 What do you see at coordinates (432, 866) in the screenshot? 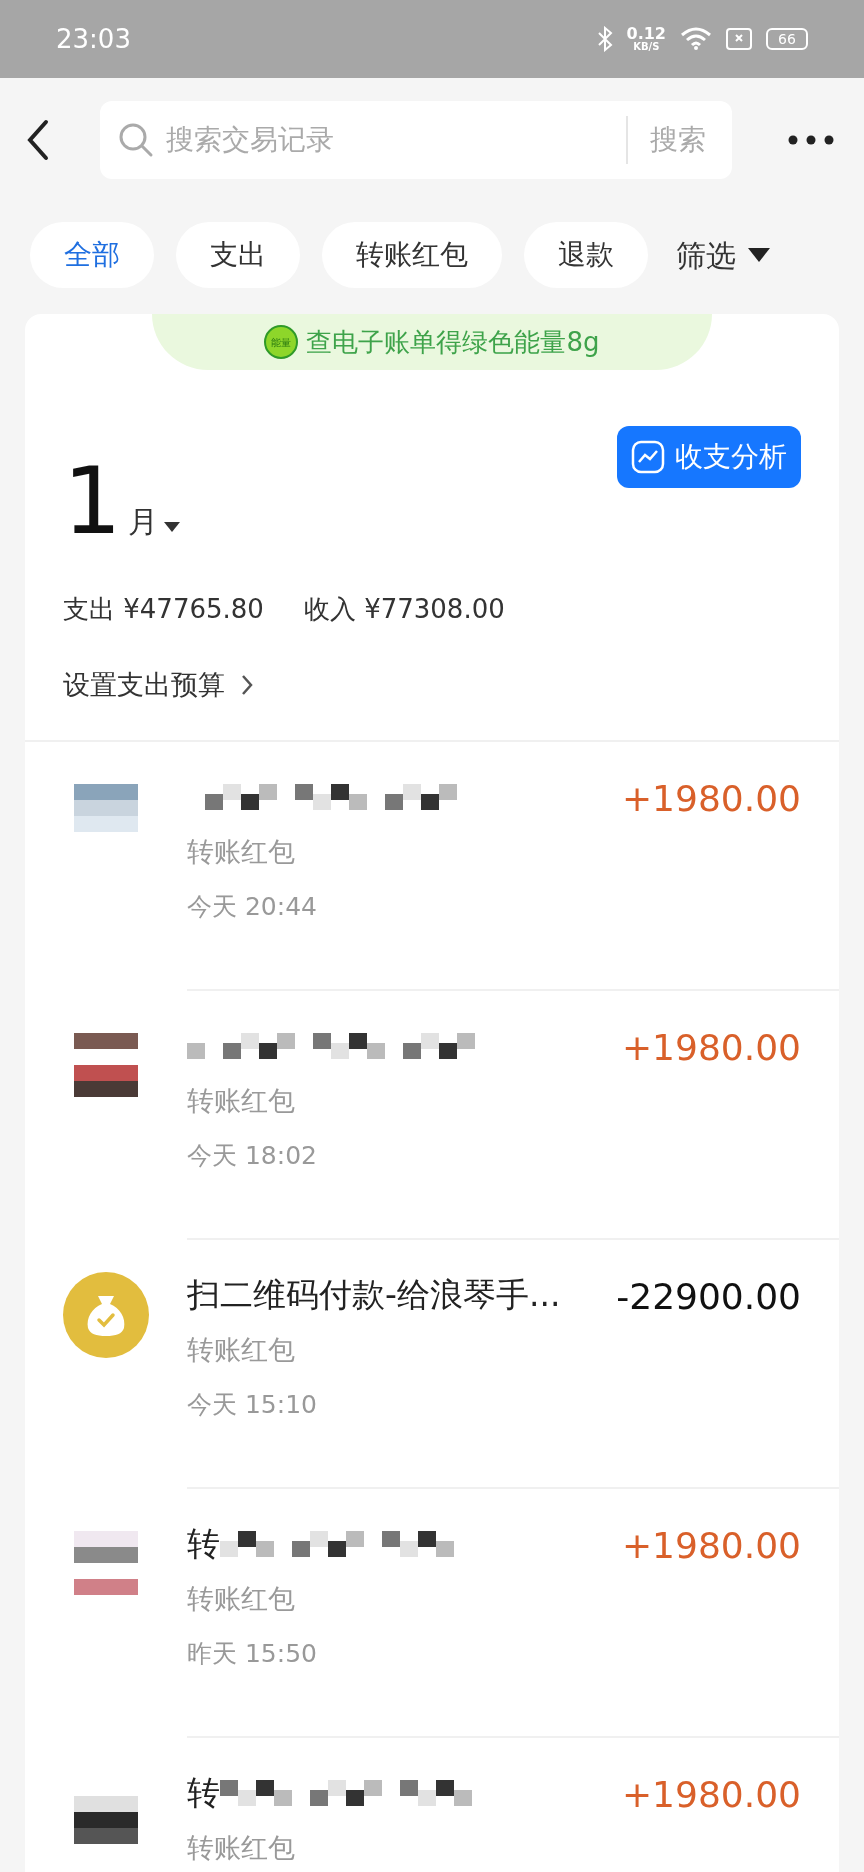
I see `transaction-row: 转账红包 今天 20:44 +1980.00` at bounding box center [432, 866].